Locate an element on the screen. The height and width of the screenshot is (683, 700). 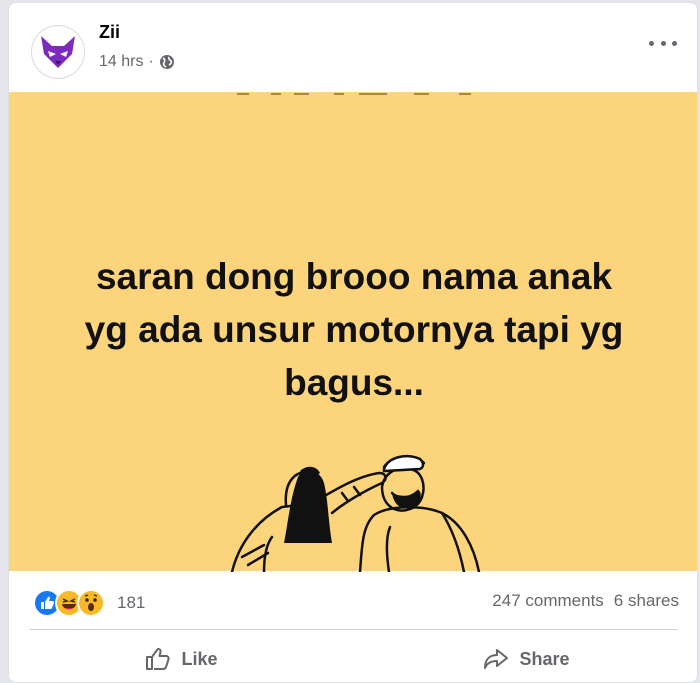
share-button: Share is located at coordinates (525, 658).